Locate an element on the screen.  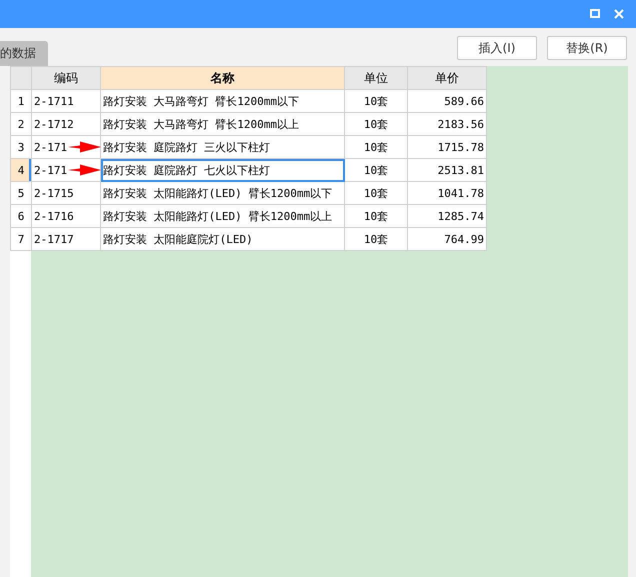
replace-button: 替换(R) is located at coordinates (587, 48).